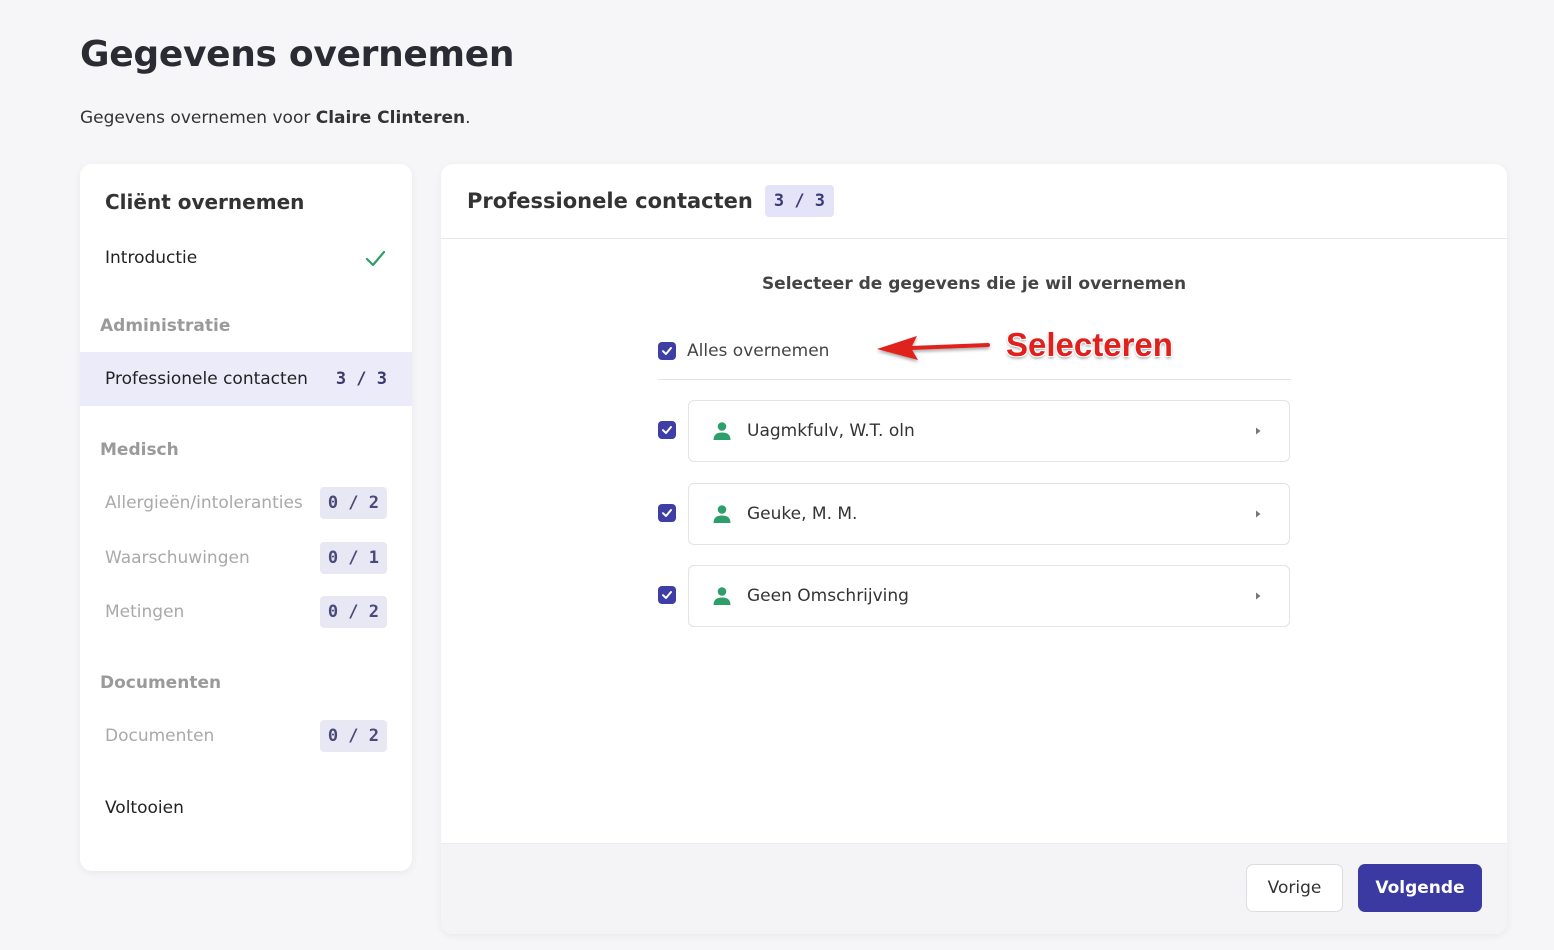 The image size is (1554, 950). Describe the element at coordinates (205, 202) in the screenshot. I see `sidebar-heading: Cliënt overnemen` at that location.